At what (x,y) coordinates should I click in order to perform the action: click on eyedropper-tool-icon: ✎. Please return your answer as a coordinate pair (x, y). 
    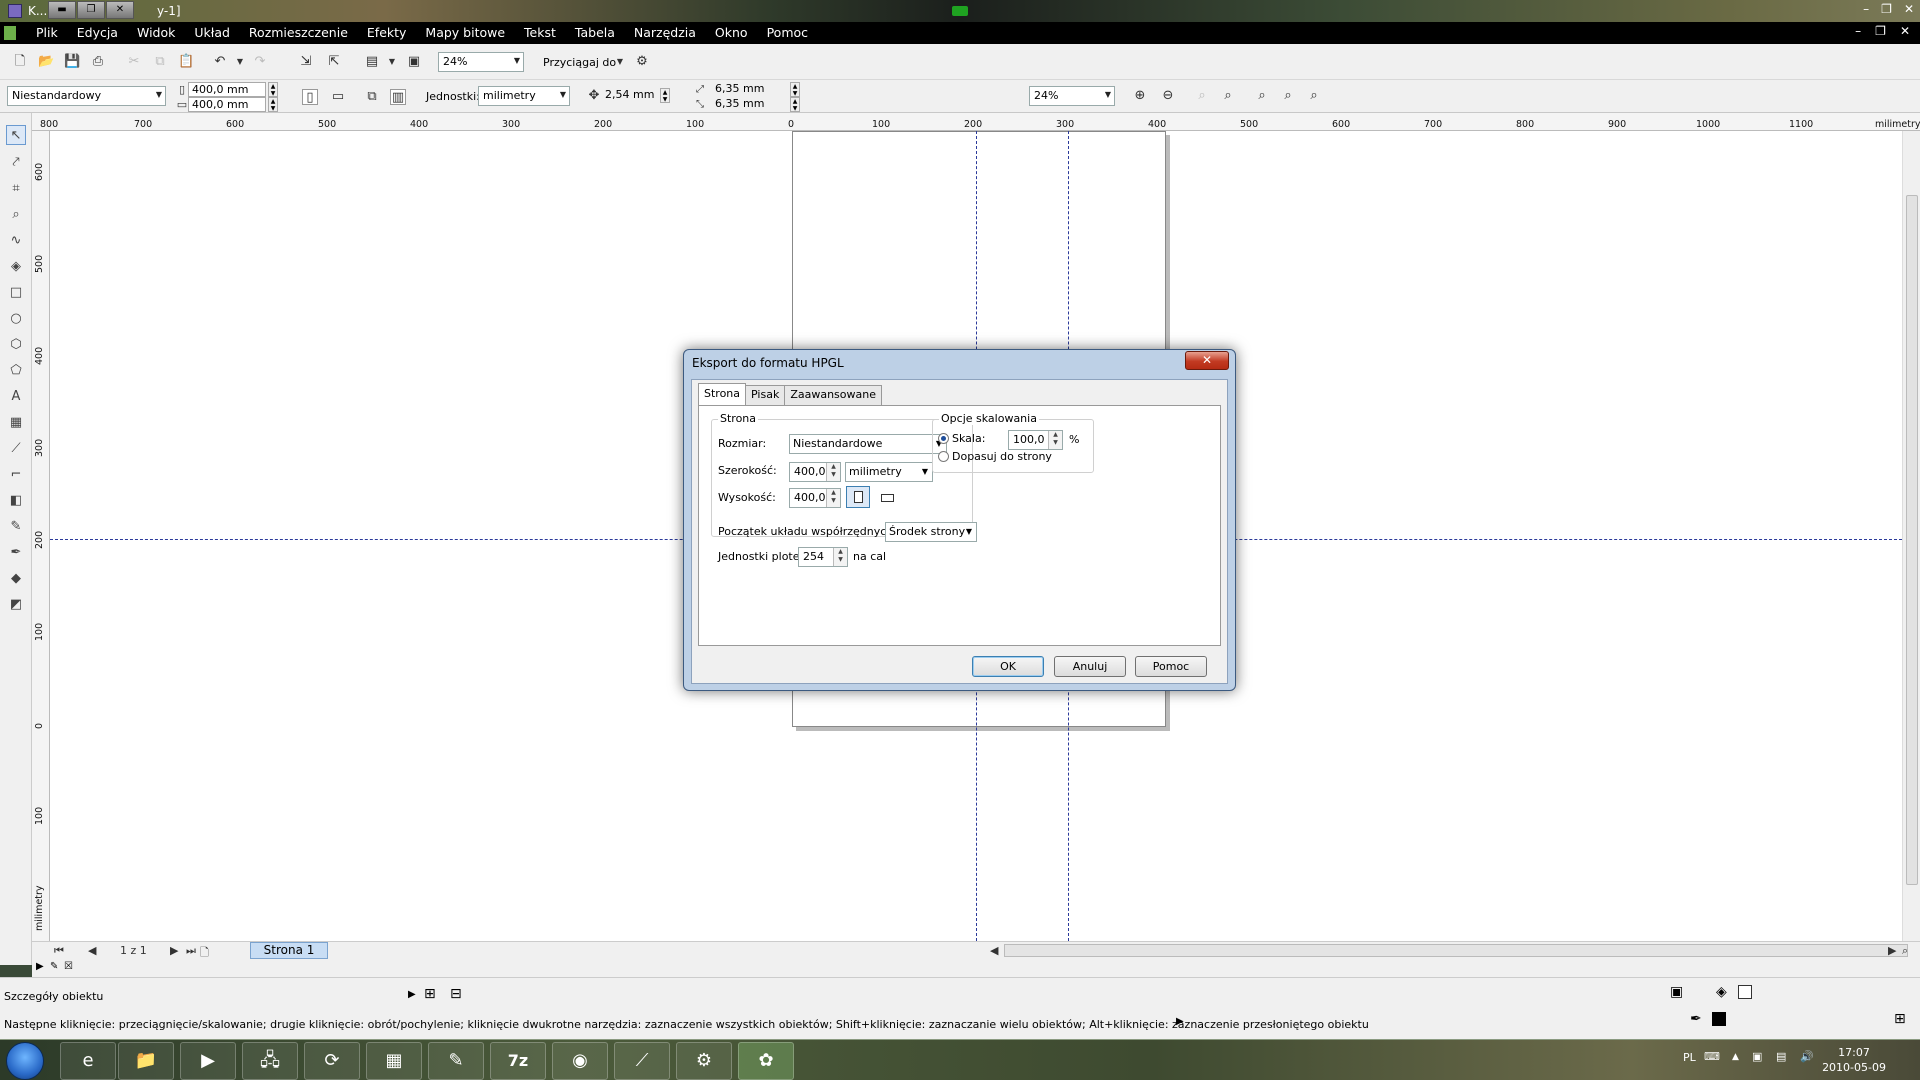
    Looking at the image, I should click on (16, 527).